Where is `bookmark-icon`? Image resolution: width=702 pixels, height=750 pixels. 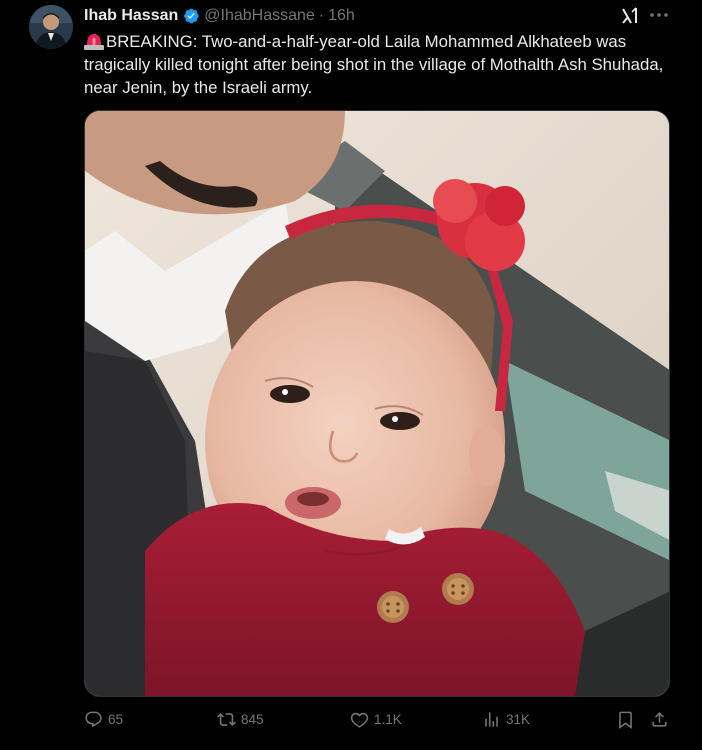 bookmark-icon is located at coordinates (625, 720).